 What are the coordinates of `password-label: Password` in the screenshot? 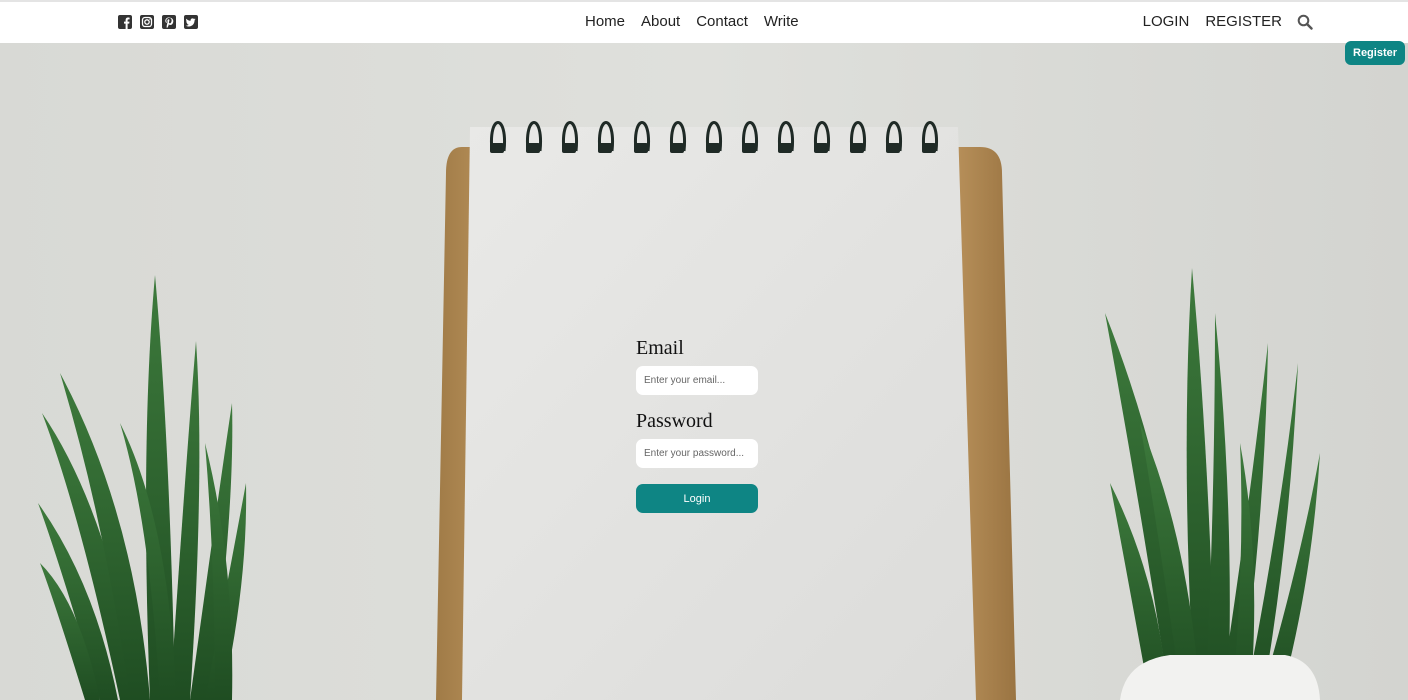 It's located at (674, 421).